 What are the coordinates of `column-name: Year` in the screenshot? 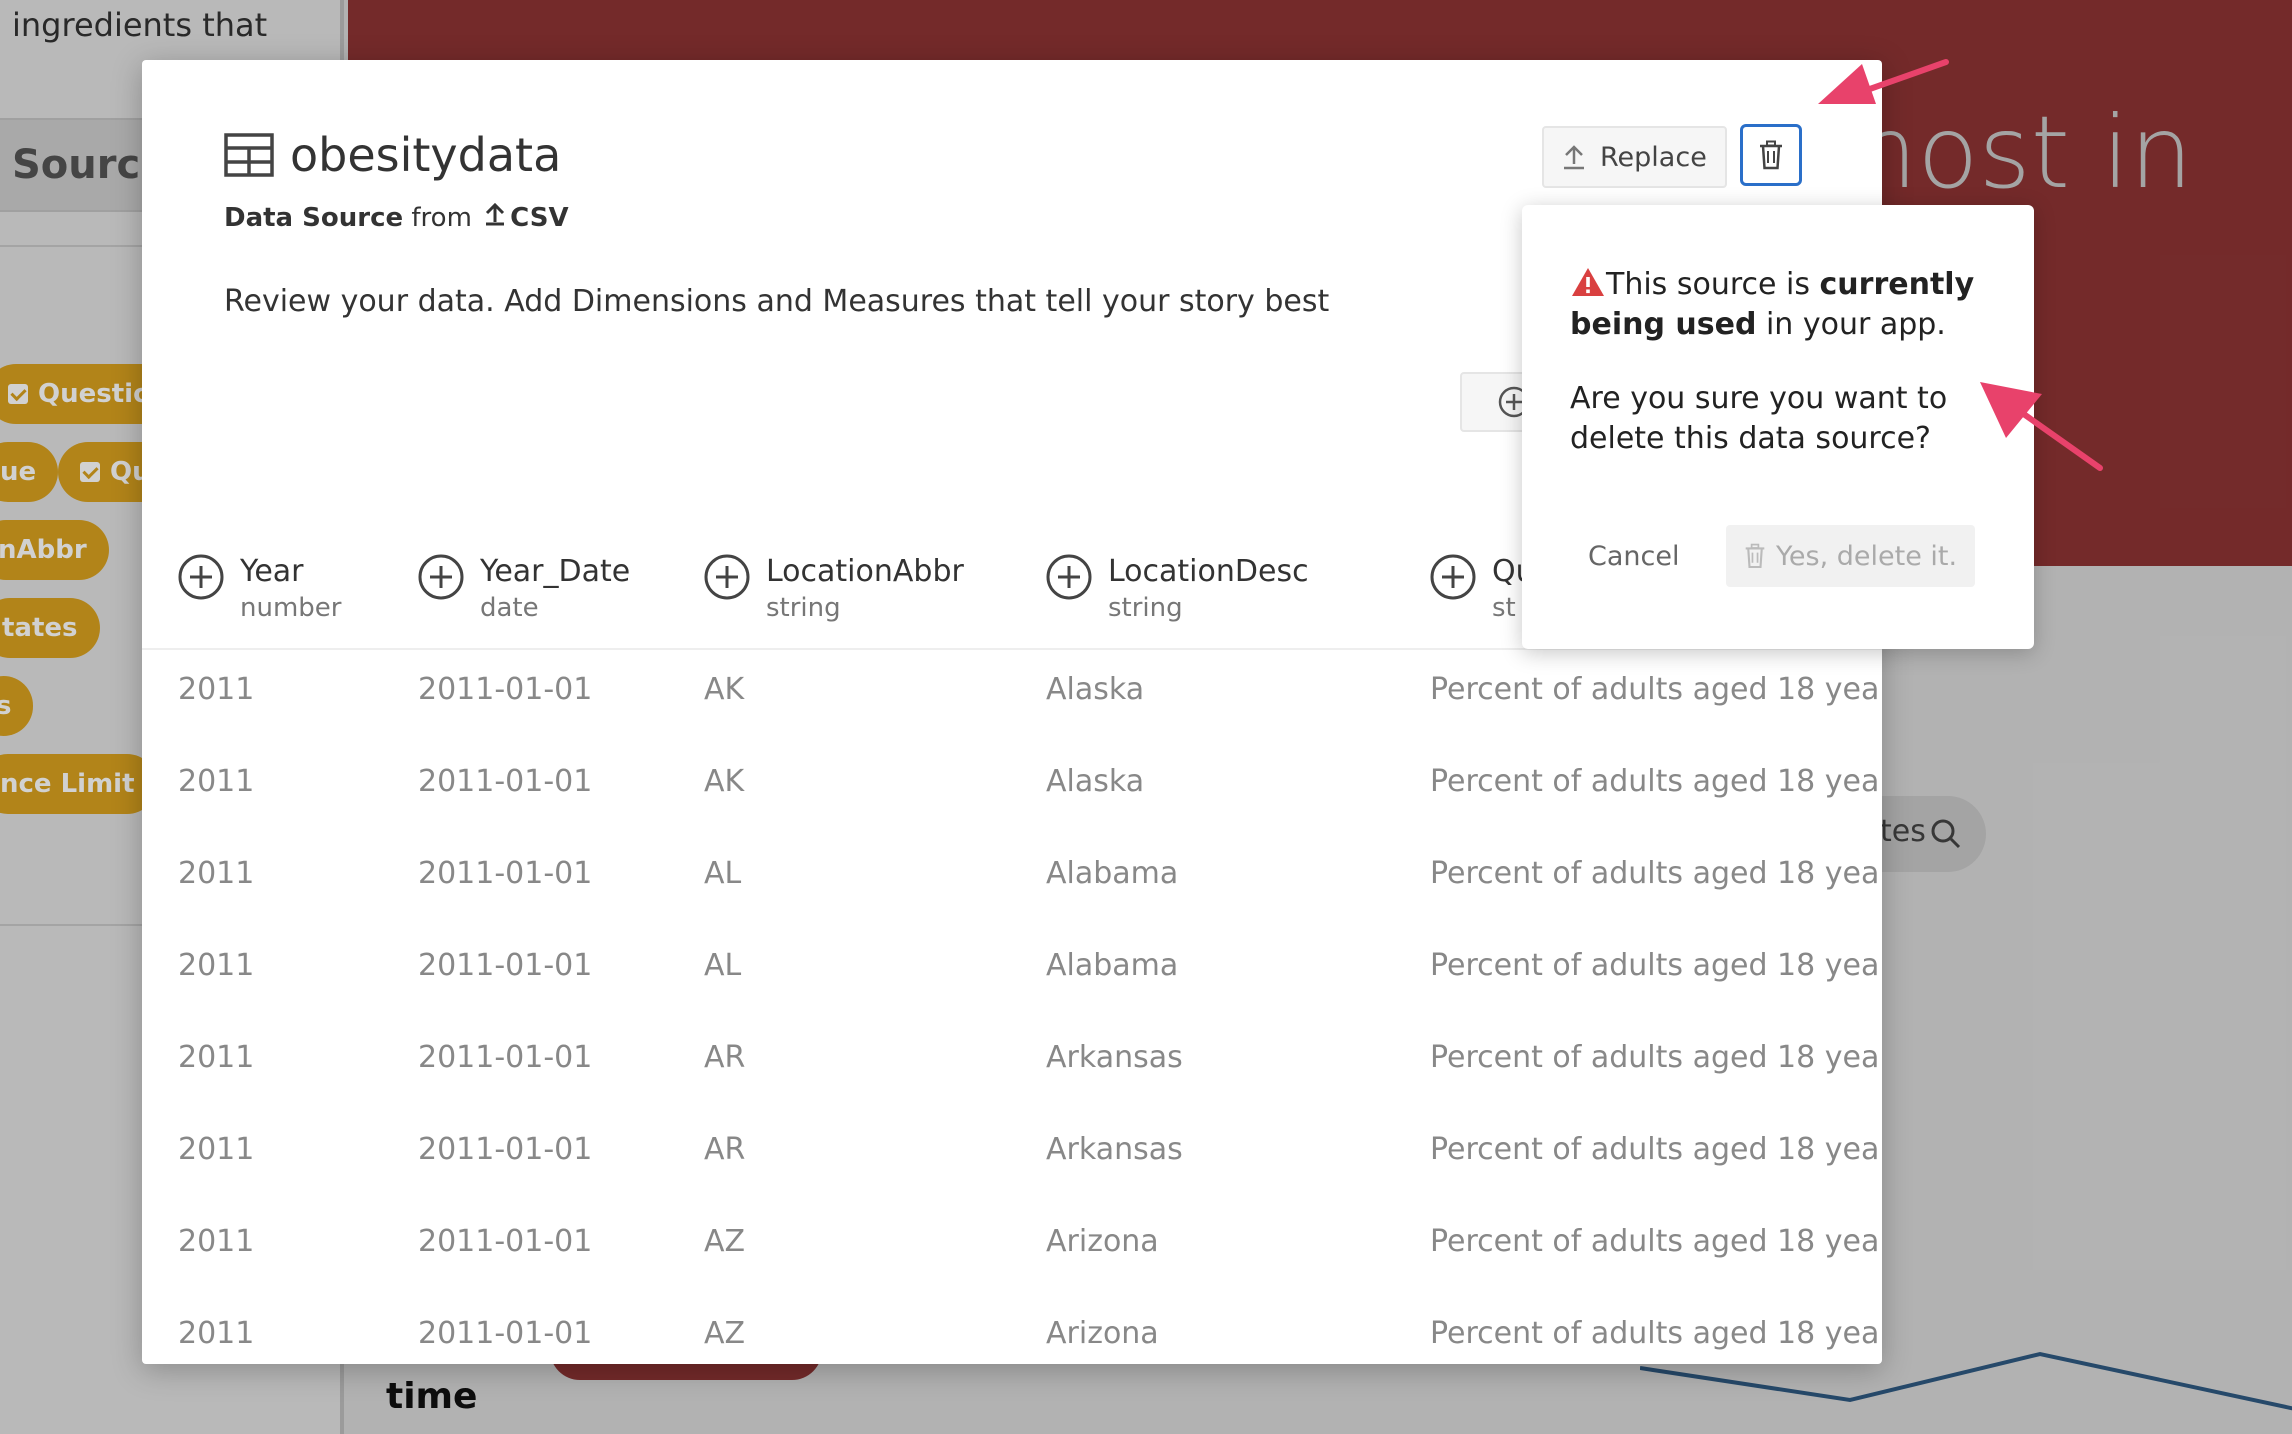 It's located at (272, 571).